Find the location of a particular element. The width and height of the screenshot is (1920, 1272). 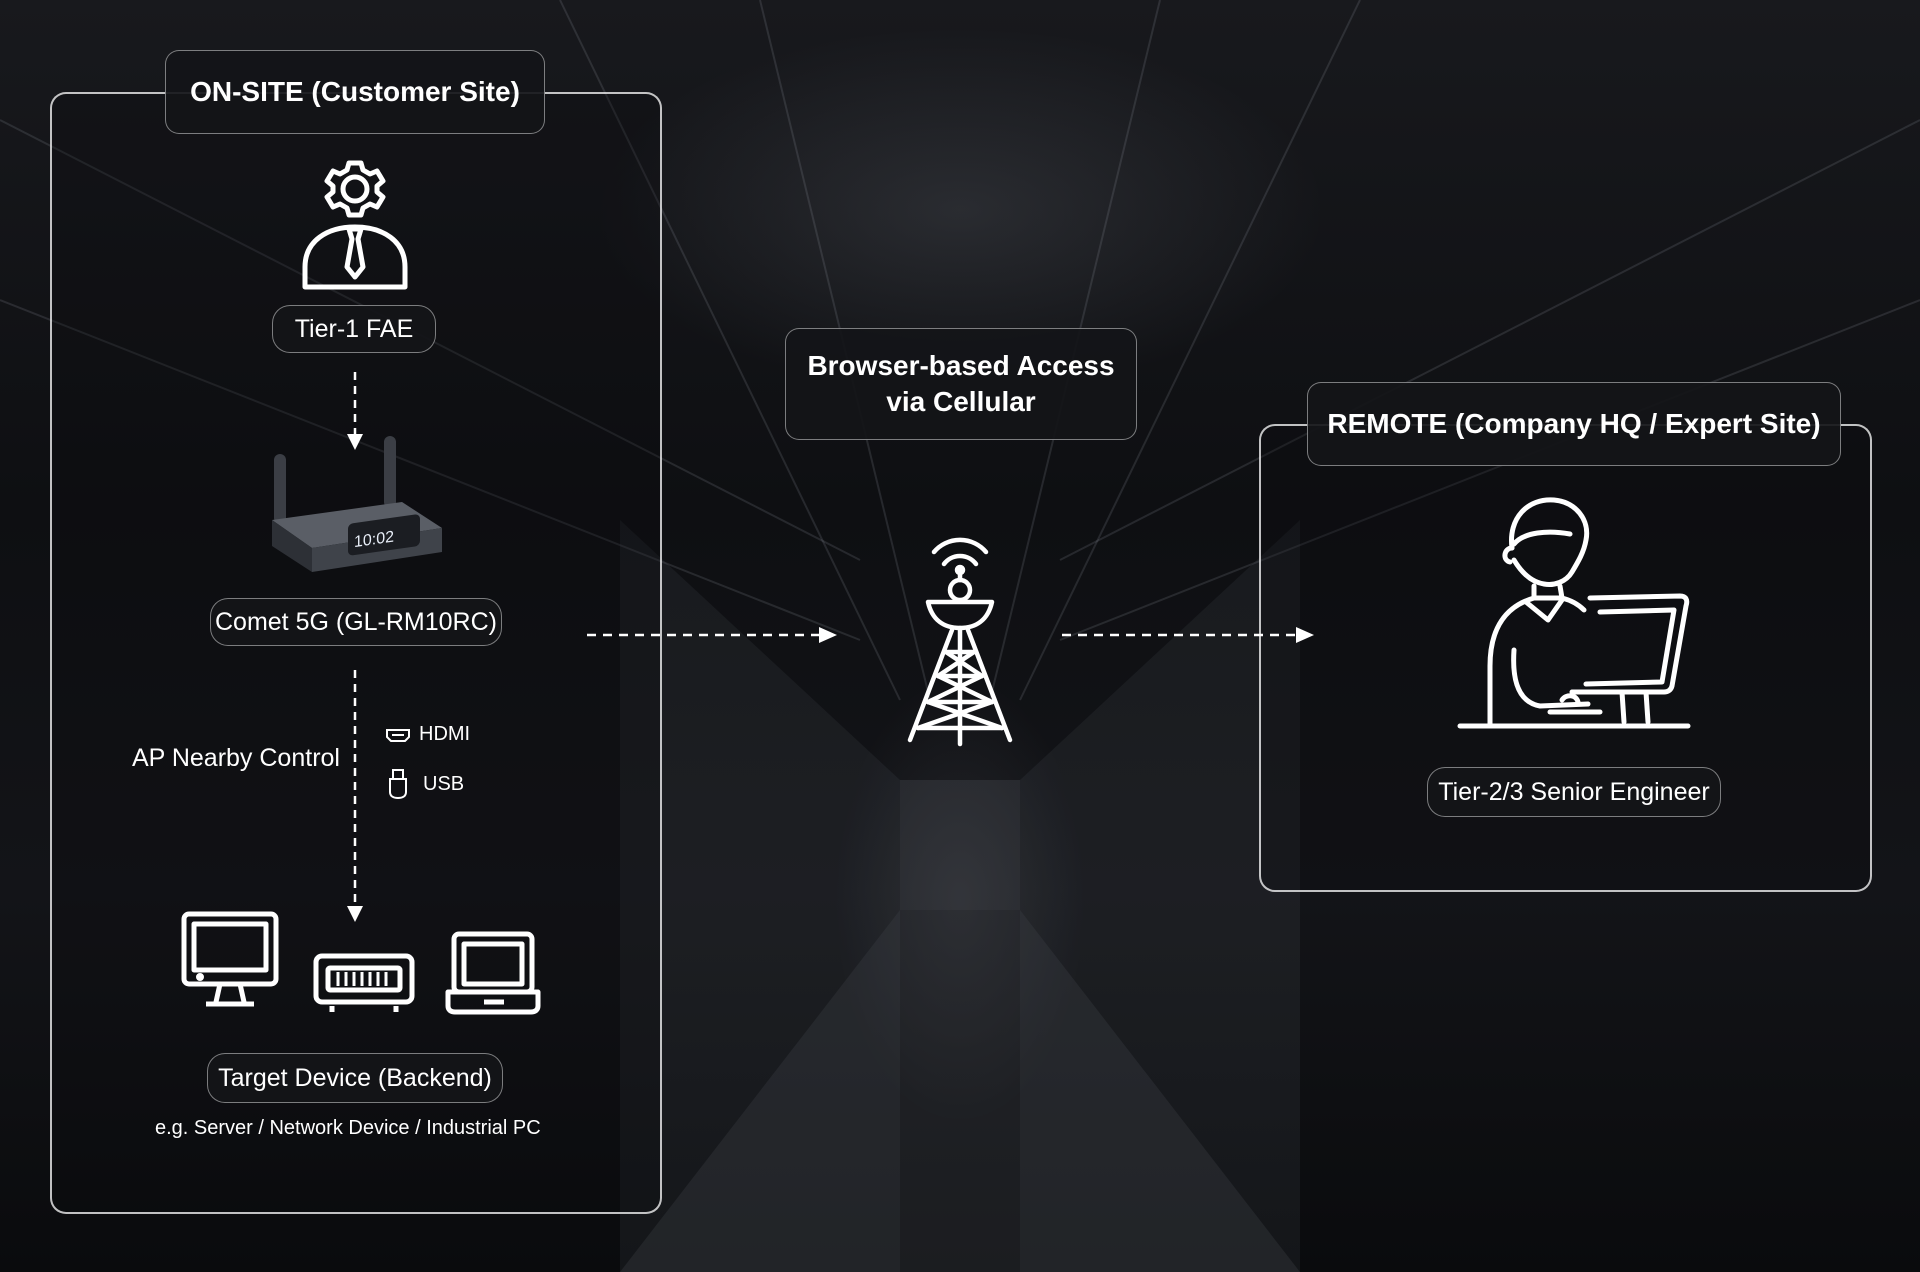

hdmi-icon is located at coordinates (398, 735).